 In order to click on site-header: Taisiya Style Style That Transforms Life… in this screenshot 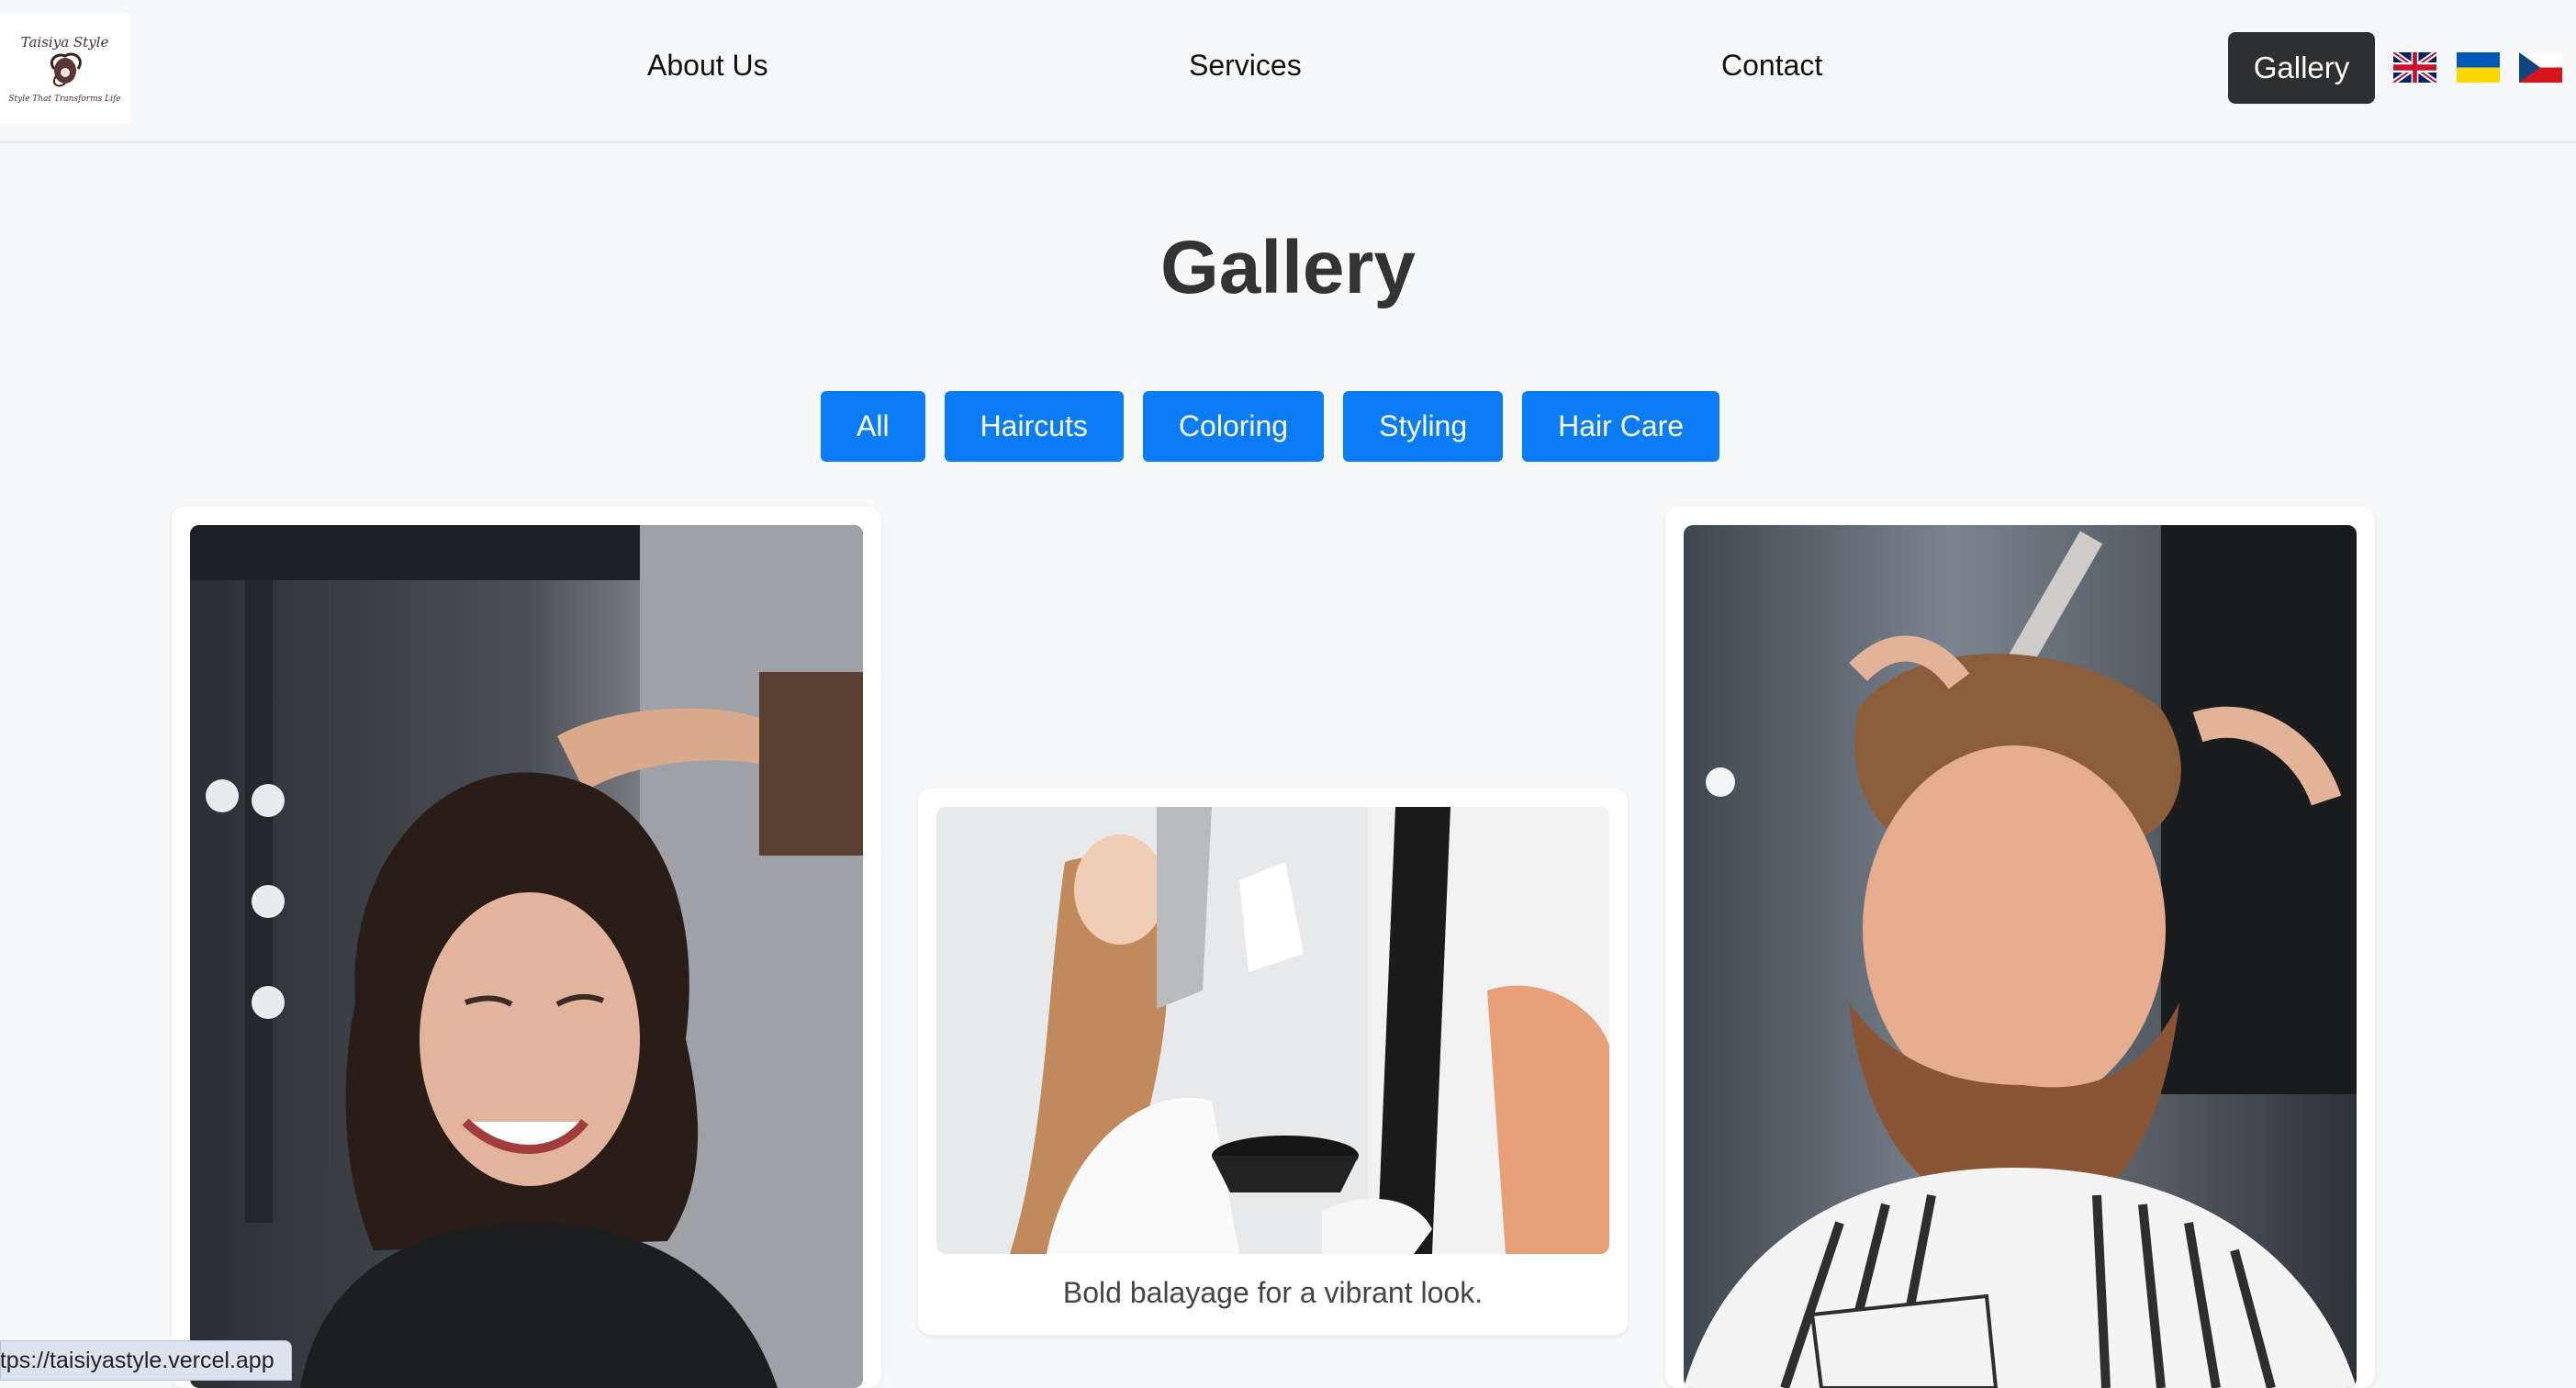, I will do `click(1288, 72)`.